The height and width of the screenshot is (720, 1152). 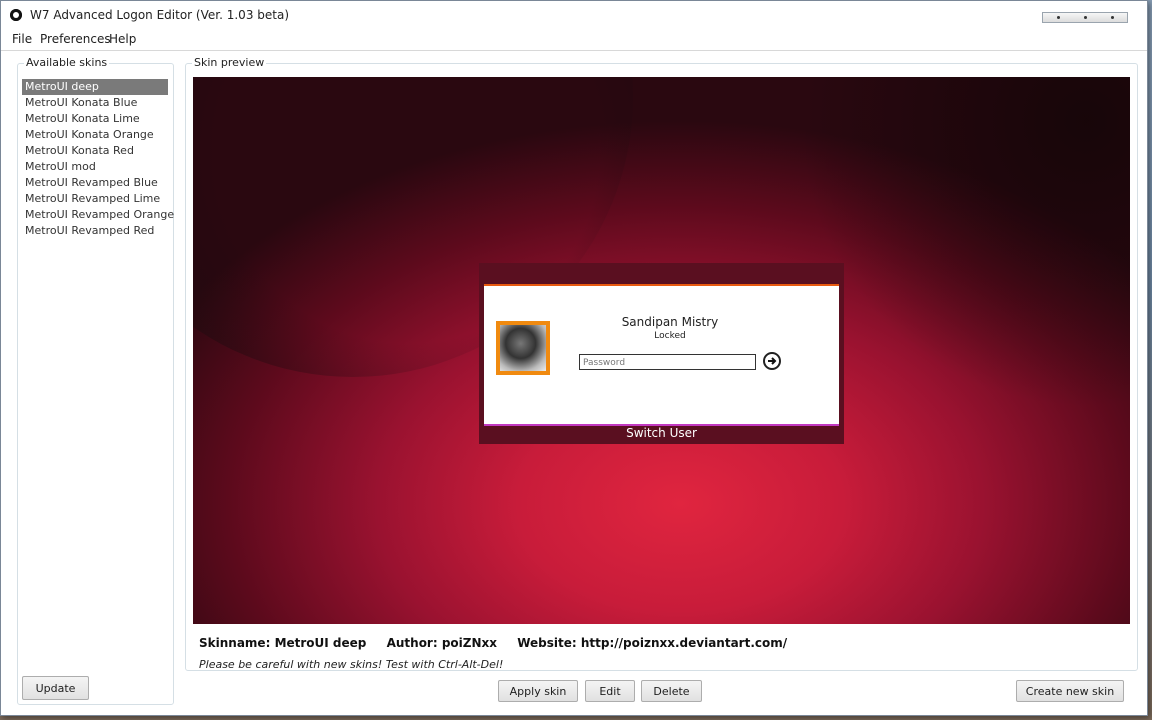 I want to click on skin-list-item: MetroUI Revamped Lime, so click(x=95, y=199).